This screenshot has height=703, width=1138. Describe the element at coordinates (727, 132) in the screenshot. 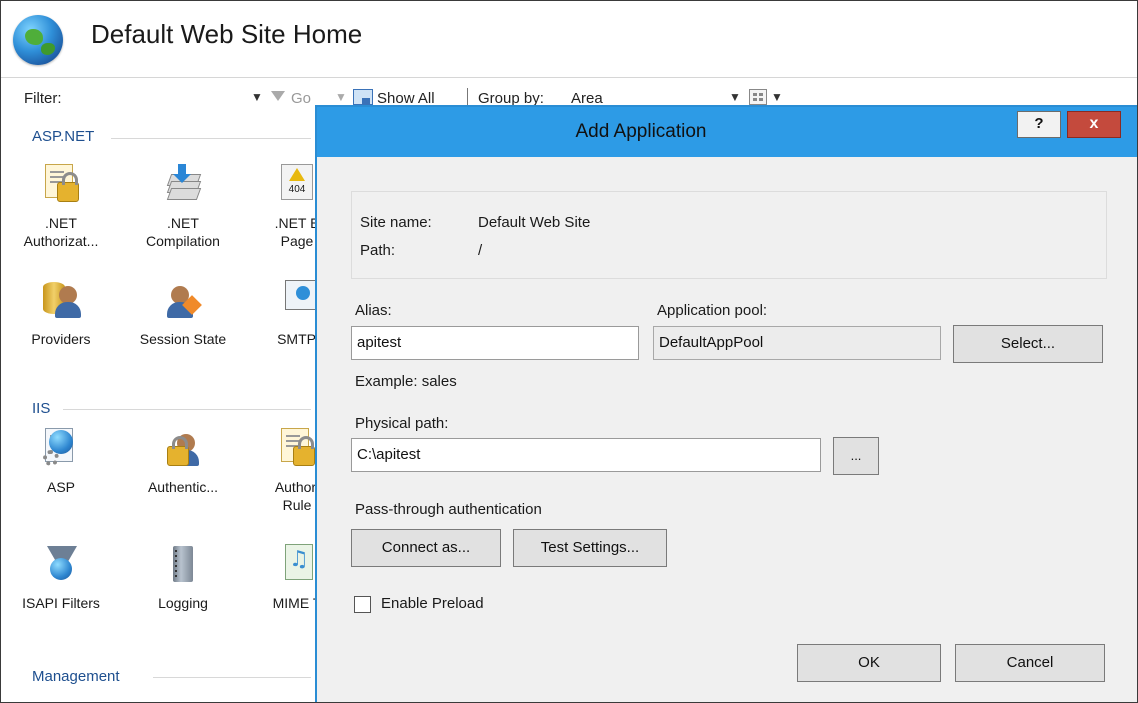

I see `dialog-title-bar: Add Application ? x` at that location.